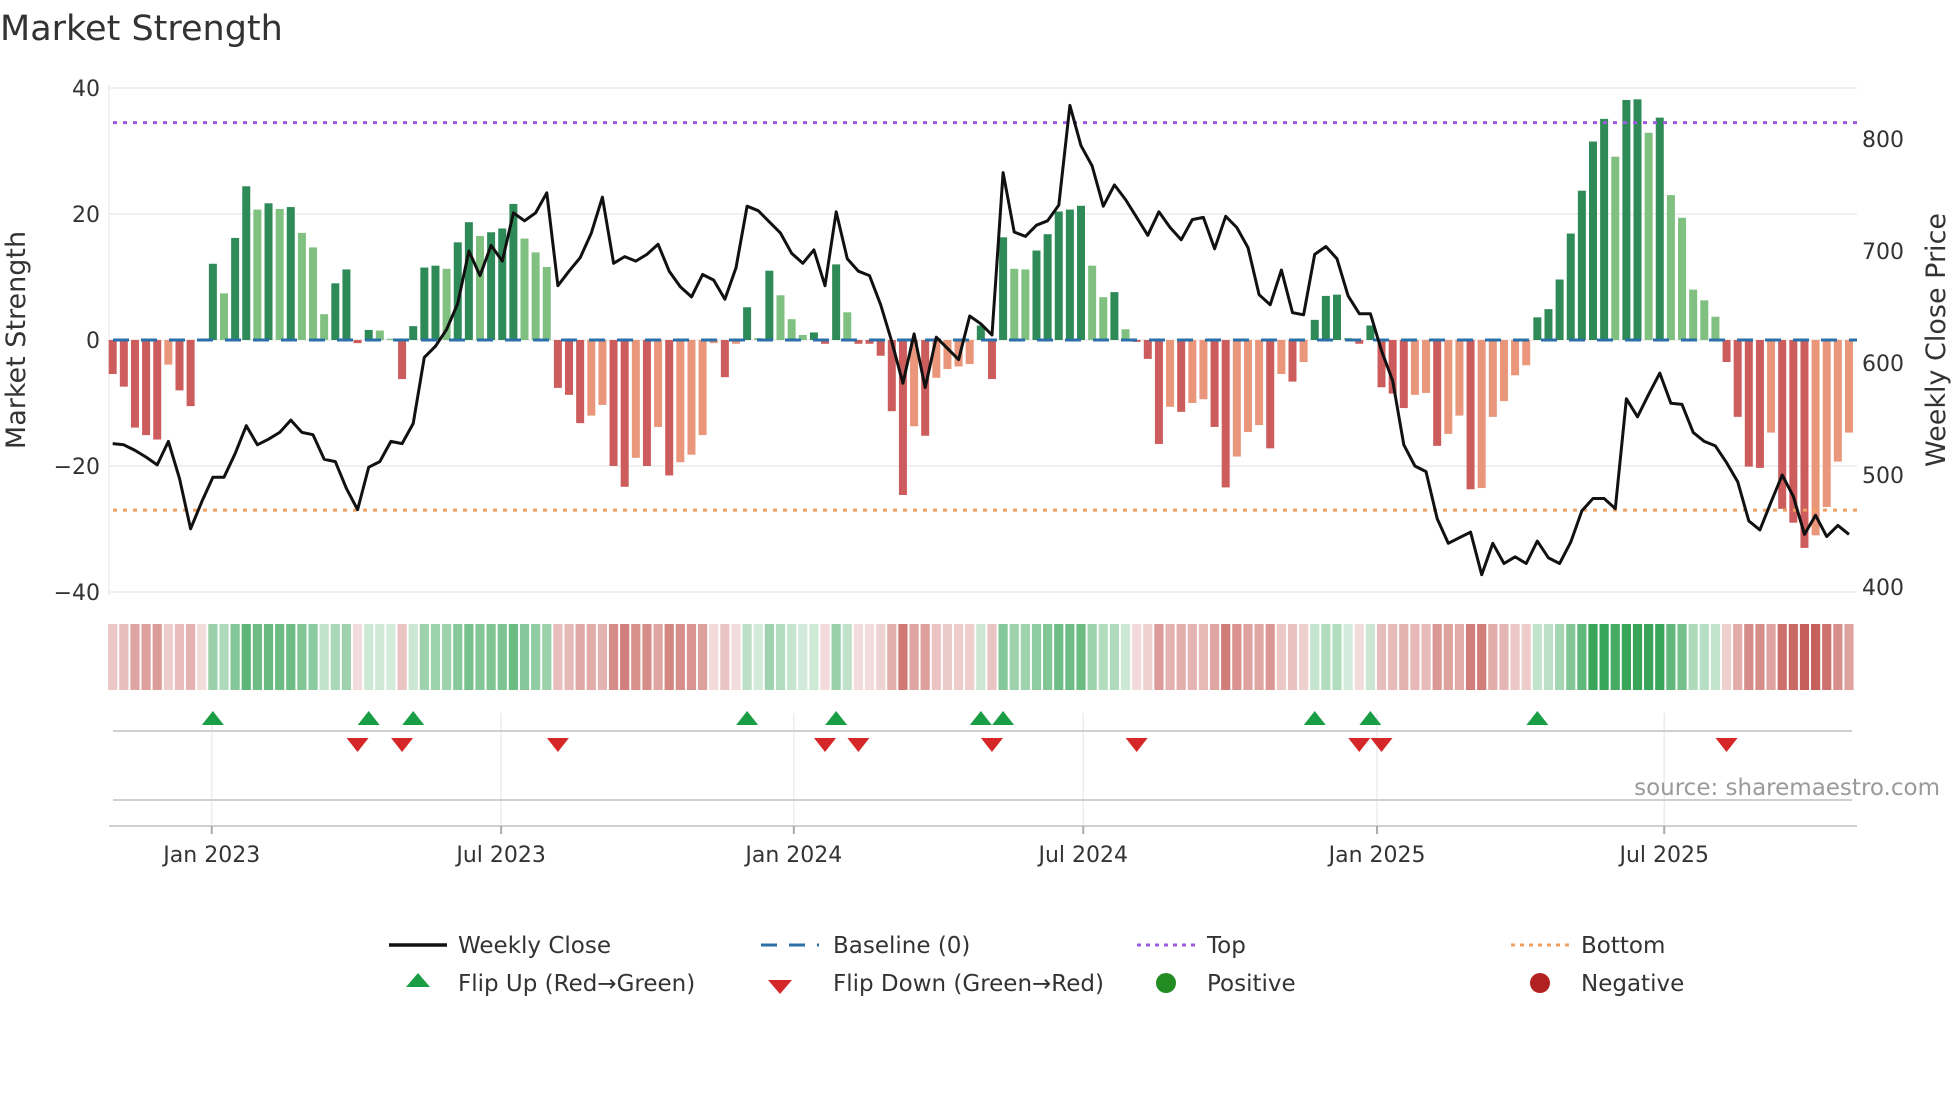 This screenshot has height=1102, width=1960. What do you see at coordinates (1623, 946) in the screenshot?
I see `legend-bottom: Bottom` at bounding box center [1623, 946].